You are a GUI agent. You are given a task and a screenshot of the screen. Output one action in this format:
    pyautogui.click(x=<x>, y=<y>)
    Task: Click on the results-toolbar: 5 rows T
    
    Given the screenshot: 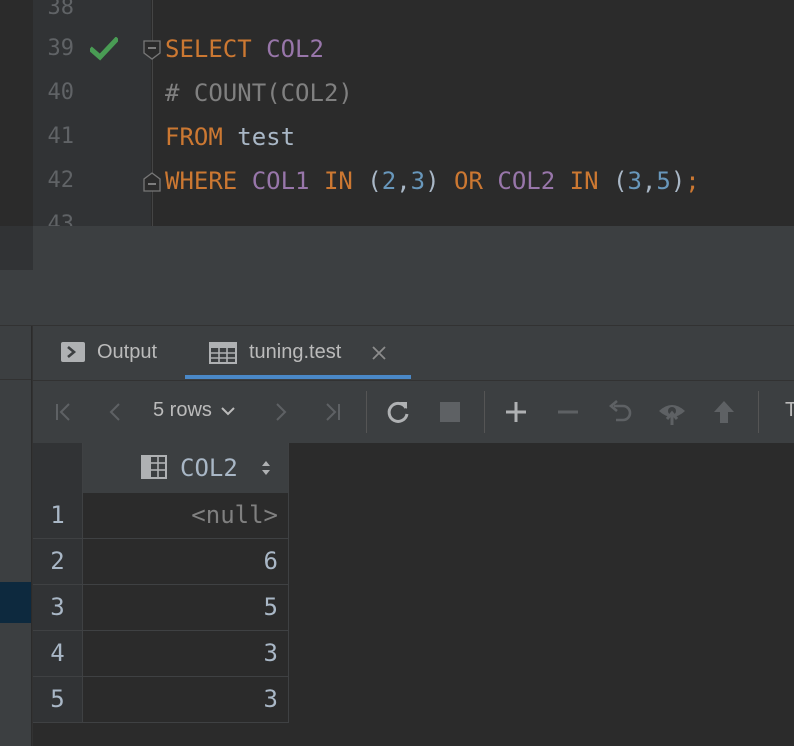 What is the action you would take?
    pyautogui.click(x=413, y=411)
    